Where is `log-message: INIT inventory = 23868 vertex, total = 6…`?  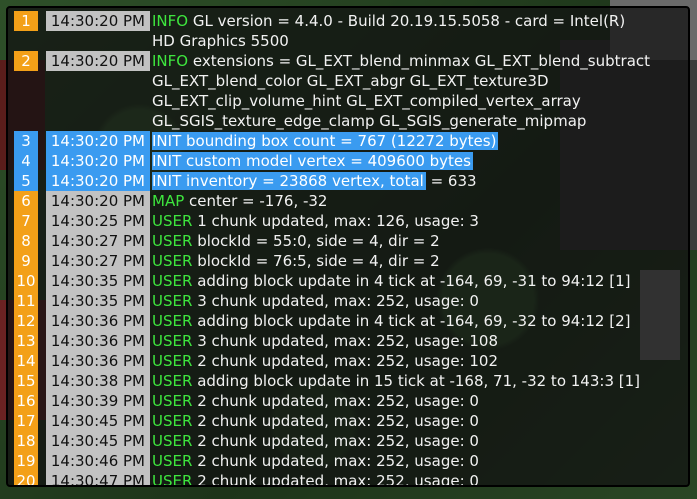
log-message: INIT inventory = 23868 vertex, total = 6… is located at coordinates (402, 181).